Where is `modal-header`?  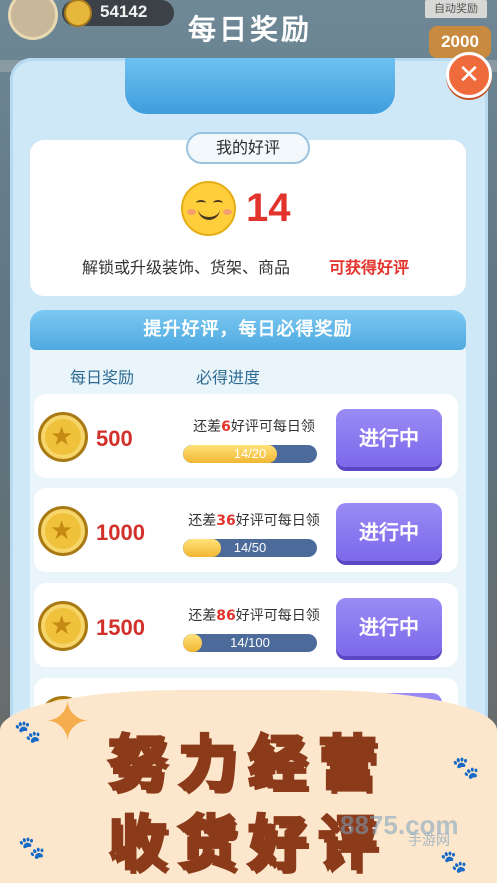
modal-header is located at coordinates (260, 86).